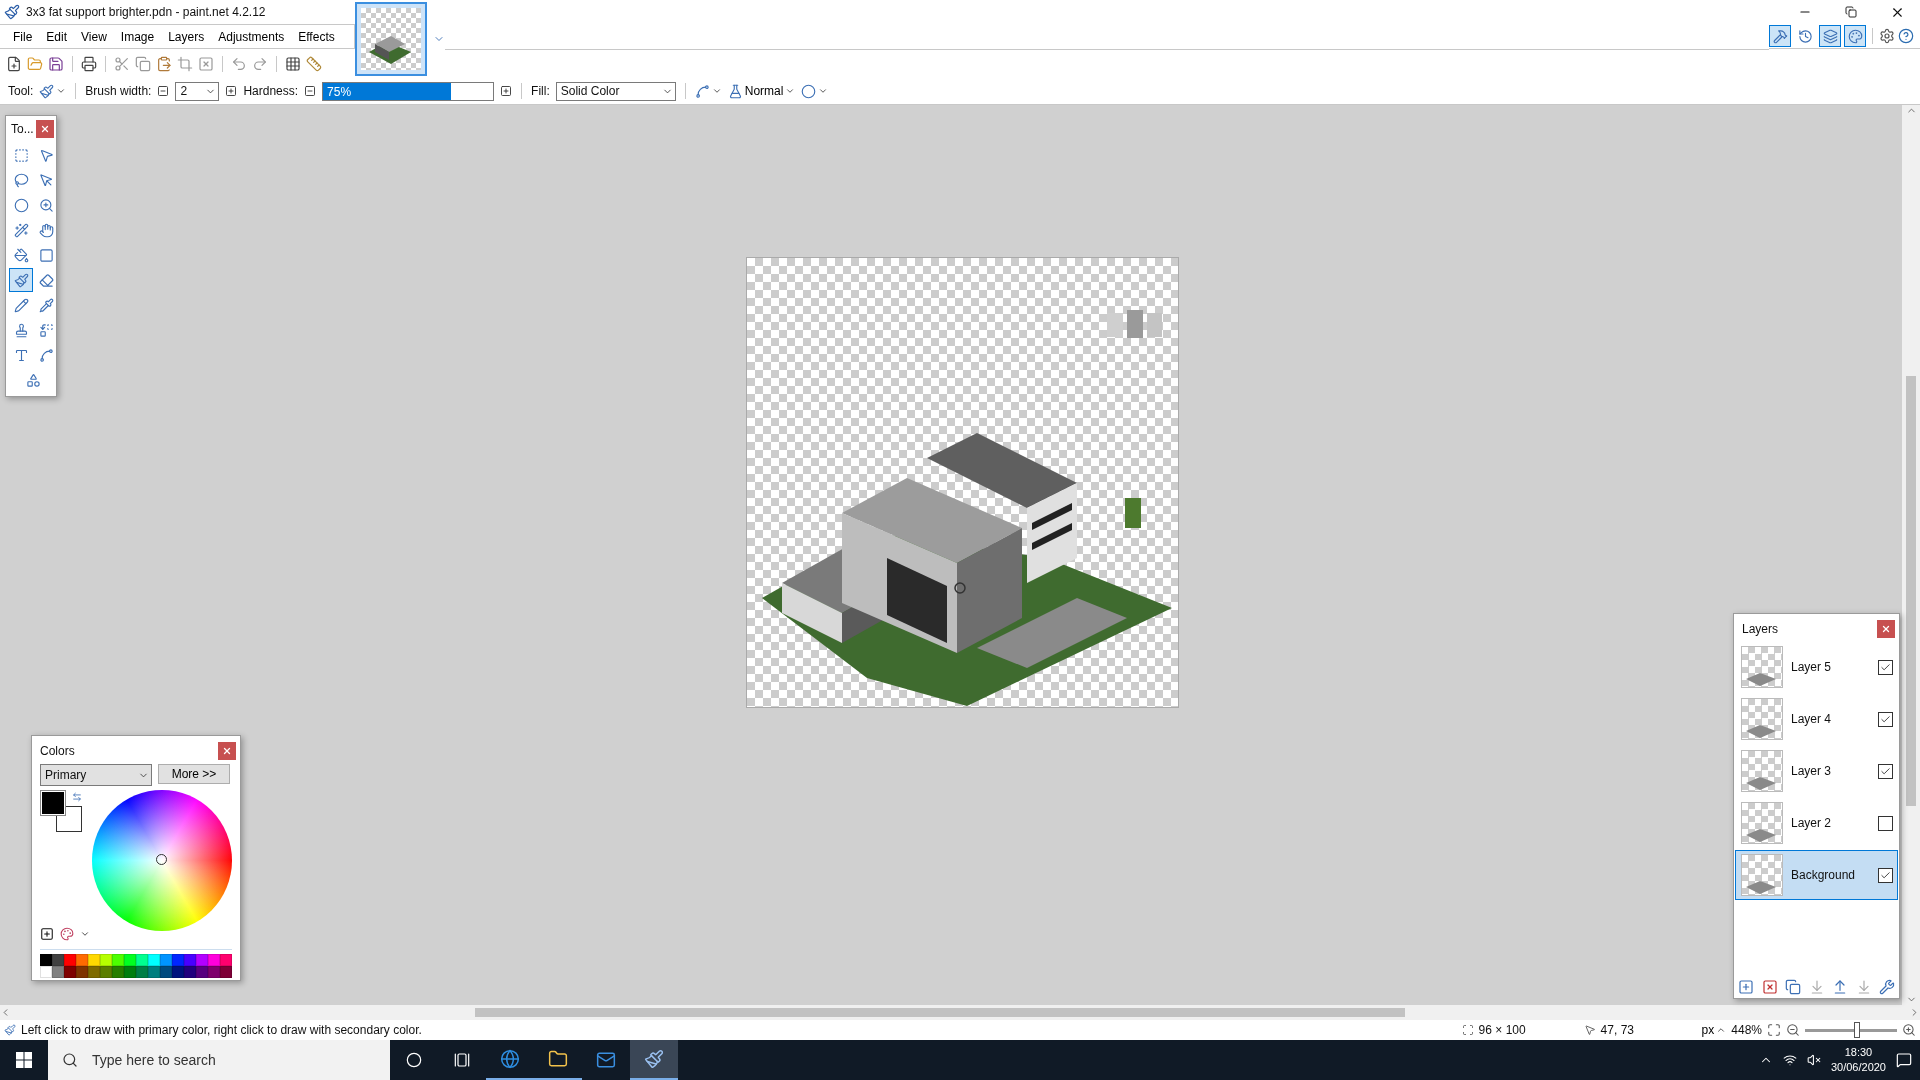  What do you see at coordinates (1774, 1030) in the screenshot?
I see `zoom-to-window-icon` at bounding box center [1774, 1030].